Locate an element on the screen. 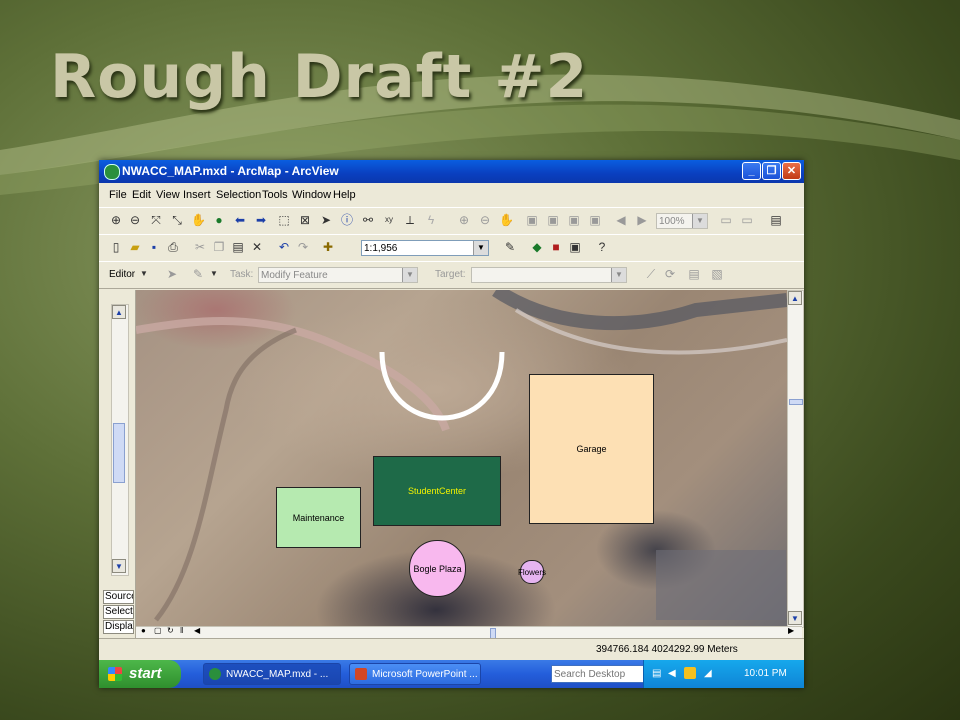 This screenshot has width=960, height=720. zoom-100-icon: ▣ is located at coordinates (553, 220).